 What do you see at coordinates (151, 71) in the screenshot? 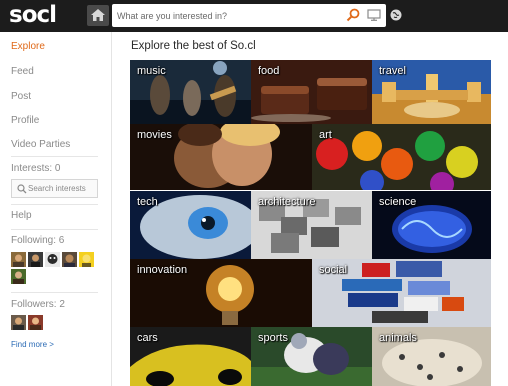
I see `tile-label: music` at bounding box center [151, 71].